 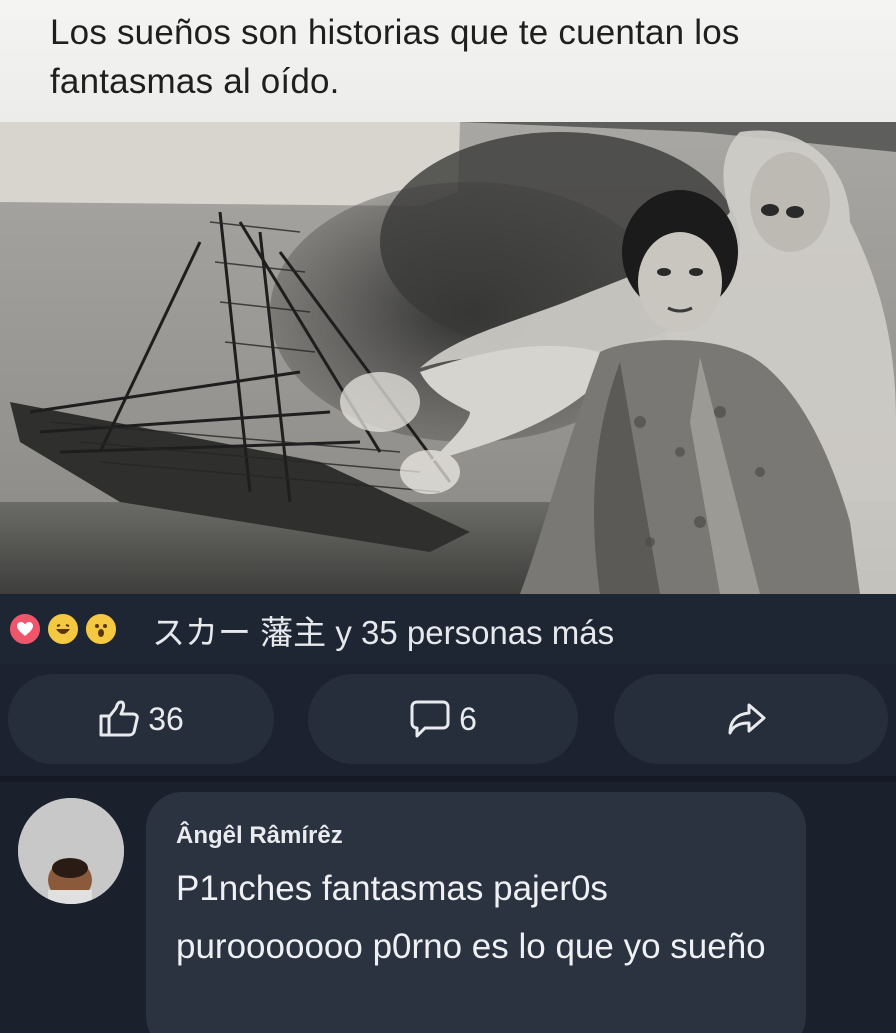 I want to click on reactions-bar: スカー 藩主 y 35 personas más, so click(x=448, y=629).